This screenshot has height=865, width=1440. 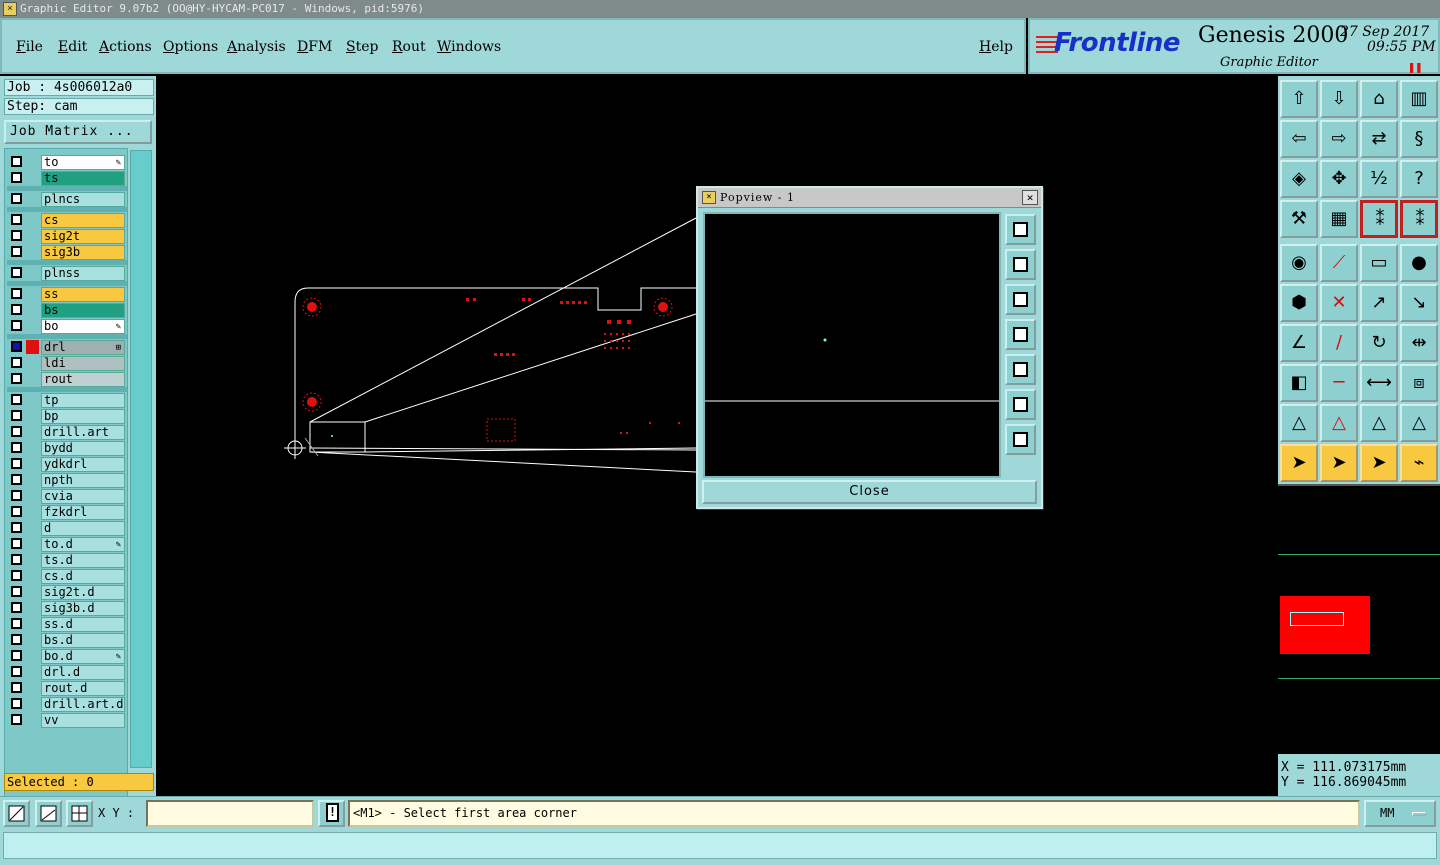 What do you see at coordinates (67, 592) in the screenshot?
I see `layer-row: sig2t.d` at bounding box center [67, 592].